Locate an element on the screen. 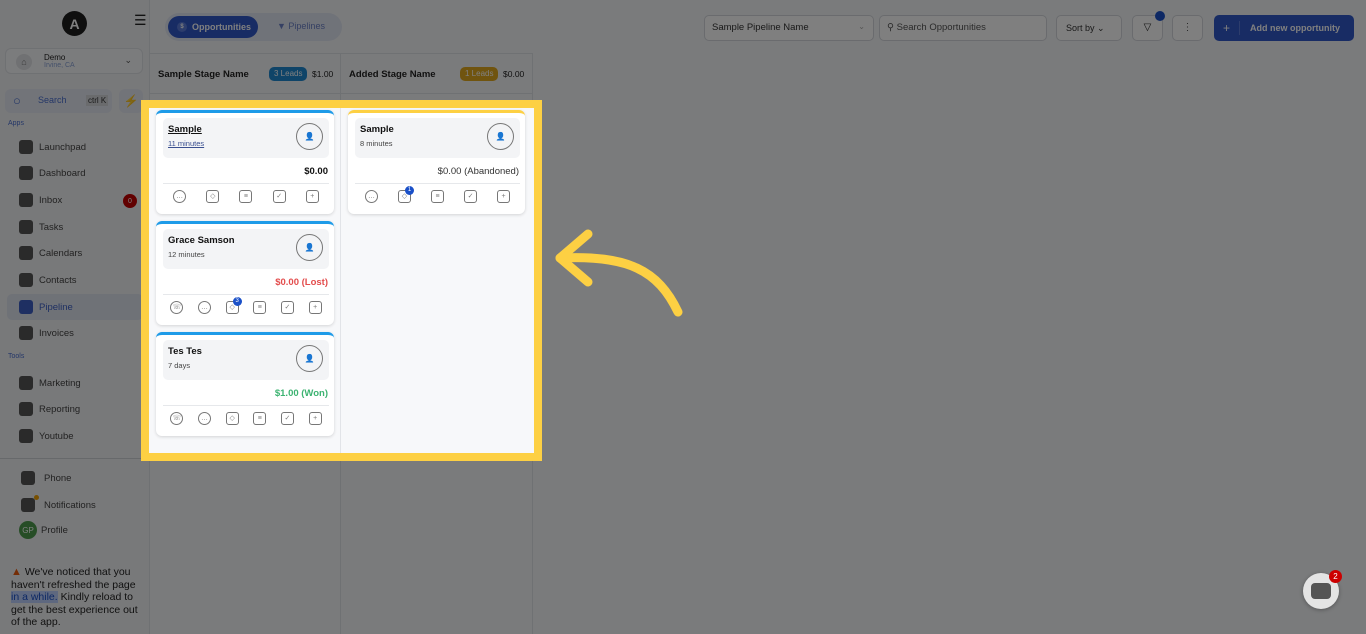 The width and height of the screenshot is (1366, 634). tag-icon: ◇ 3 is located at coordinates (233, 305).